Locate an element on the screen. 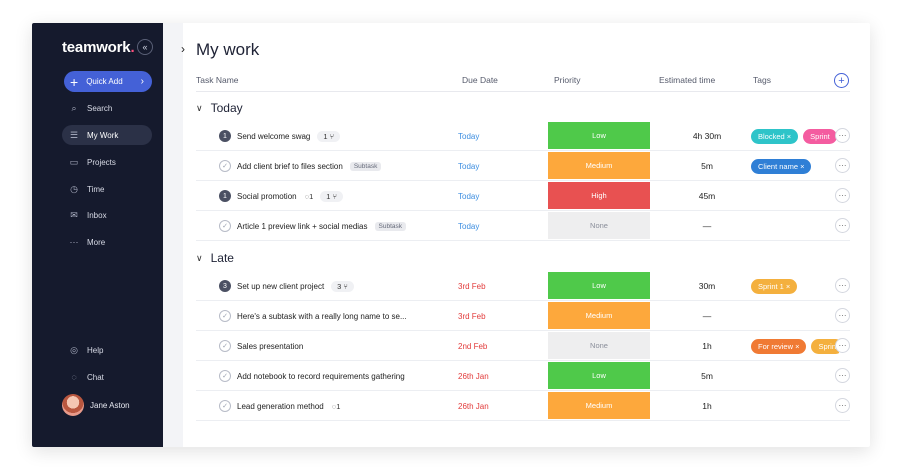 This screenshot has width=900, height=470. logo: teamwork. is located at coordinates (98, 47).